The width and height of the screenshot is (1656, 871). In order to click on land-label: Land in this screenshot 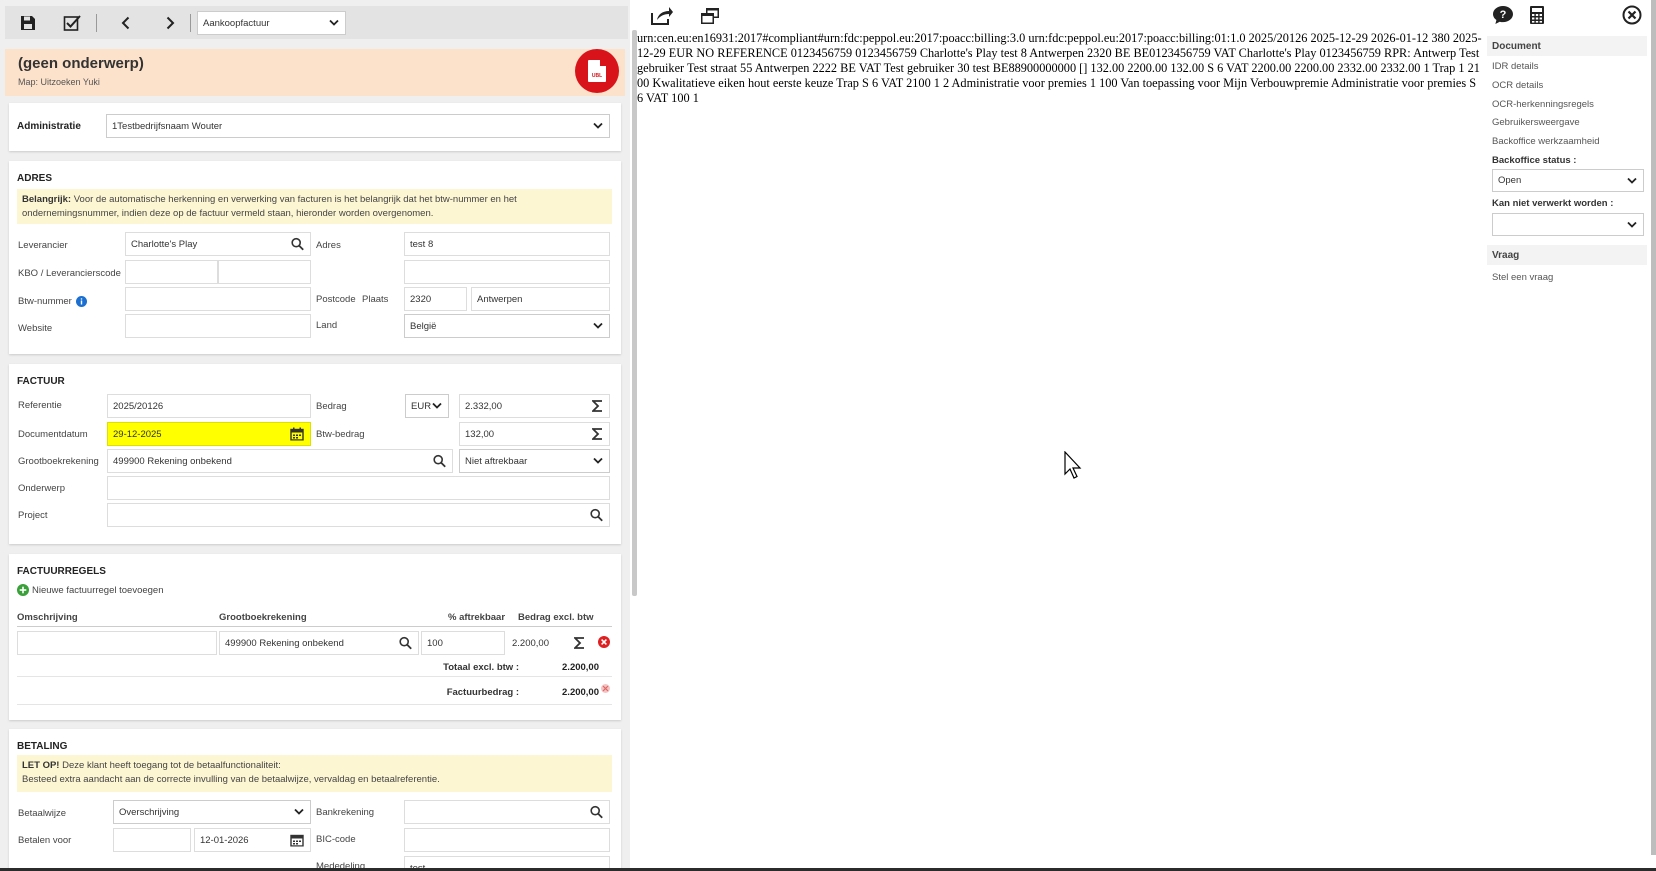, I will do `click(327, 325)`.